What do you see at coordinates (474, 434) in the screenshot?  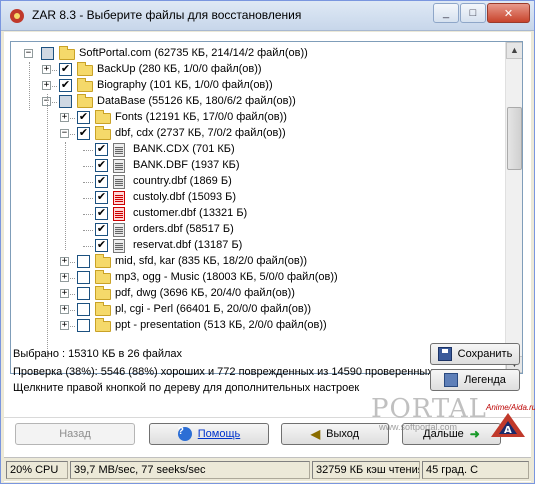 I see `arrow-right-icon: ➜` at bounding box center [474, 434].